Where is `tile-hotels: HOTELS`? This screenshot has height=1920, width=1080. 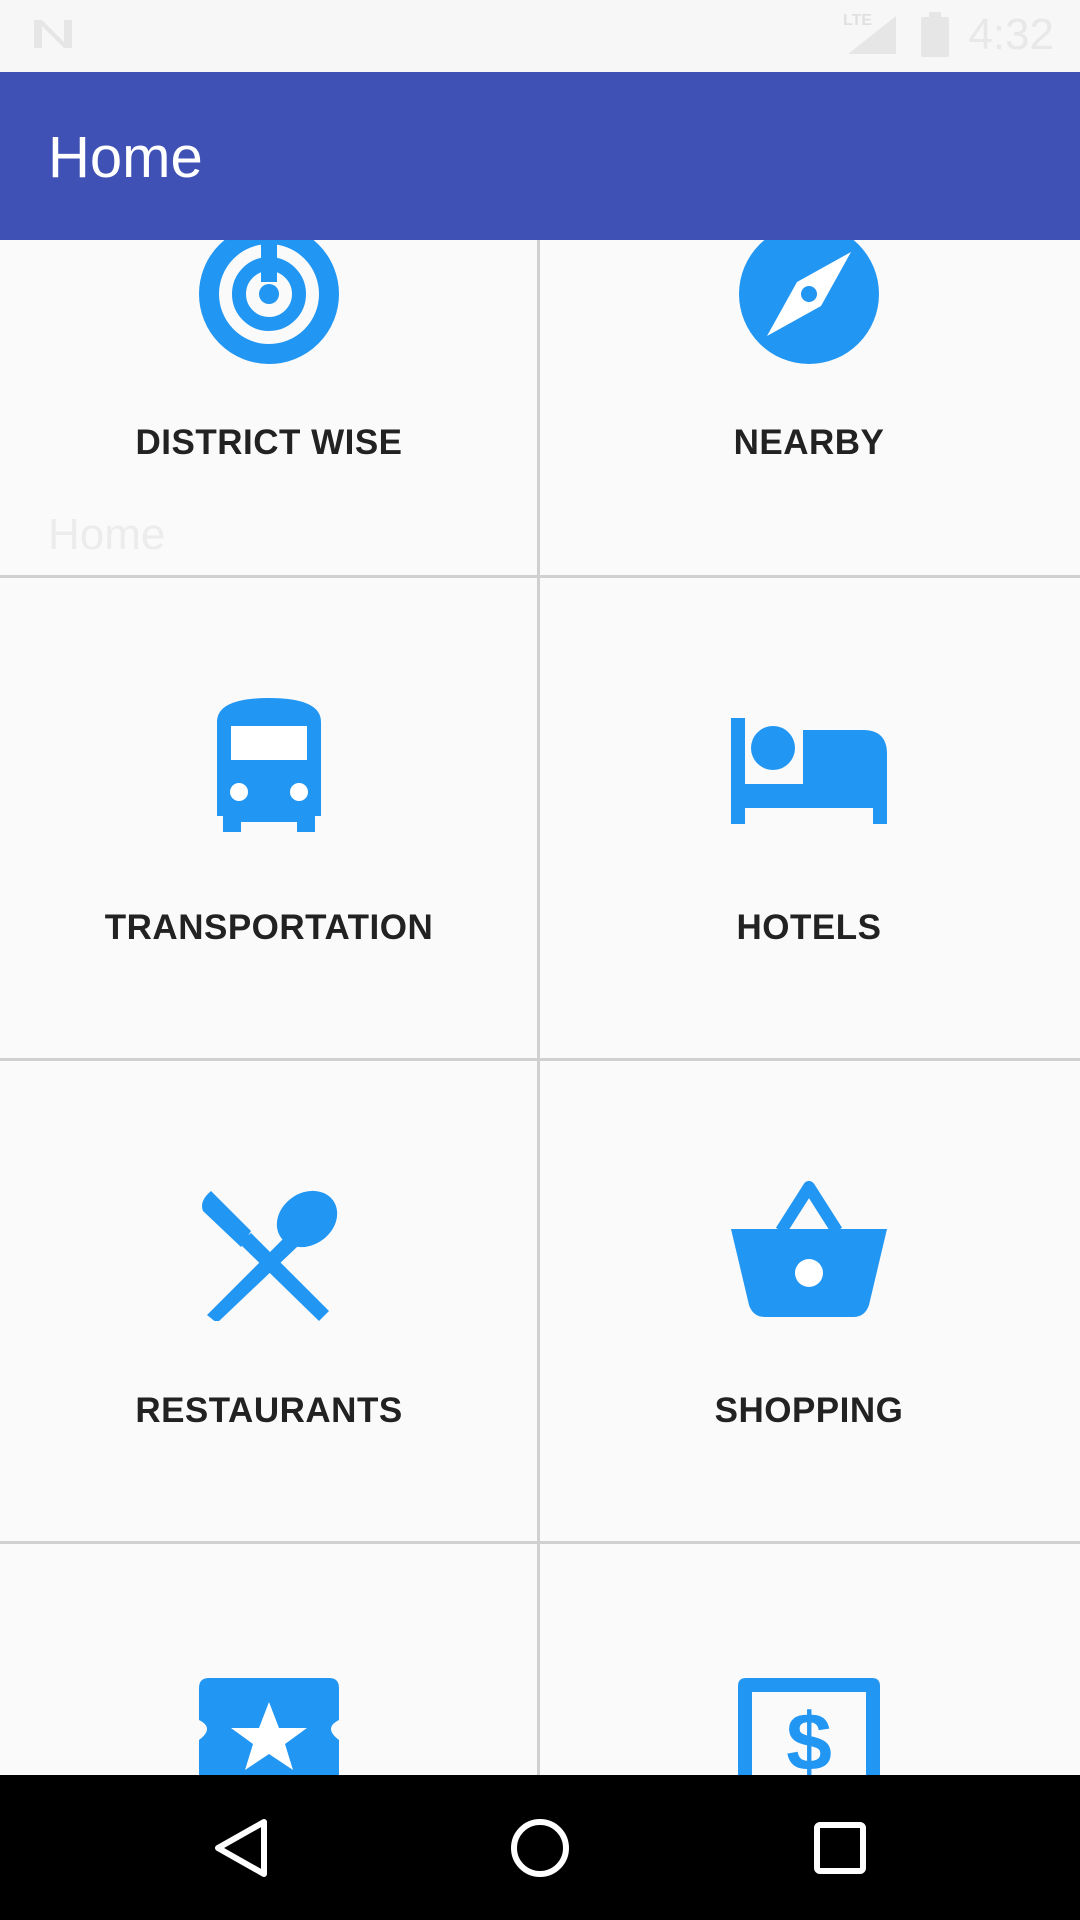
tile-hotels: HOTELS is located at coordinates (809, 818).